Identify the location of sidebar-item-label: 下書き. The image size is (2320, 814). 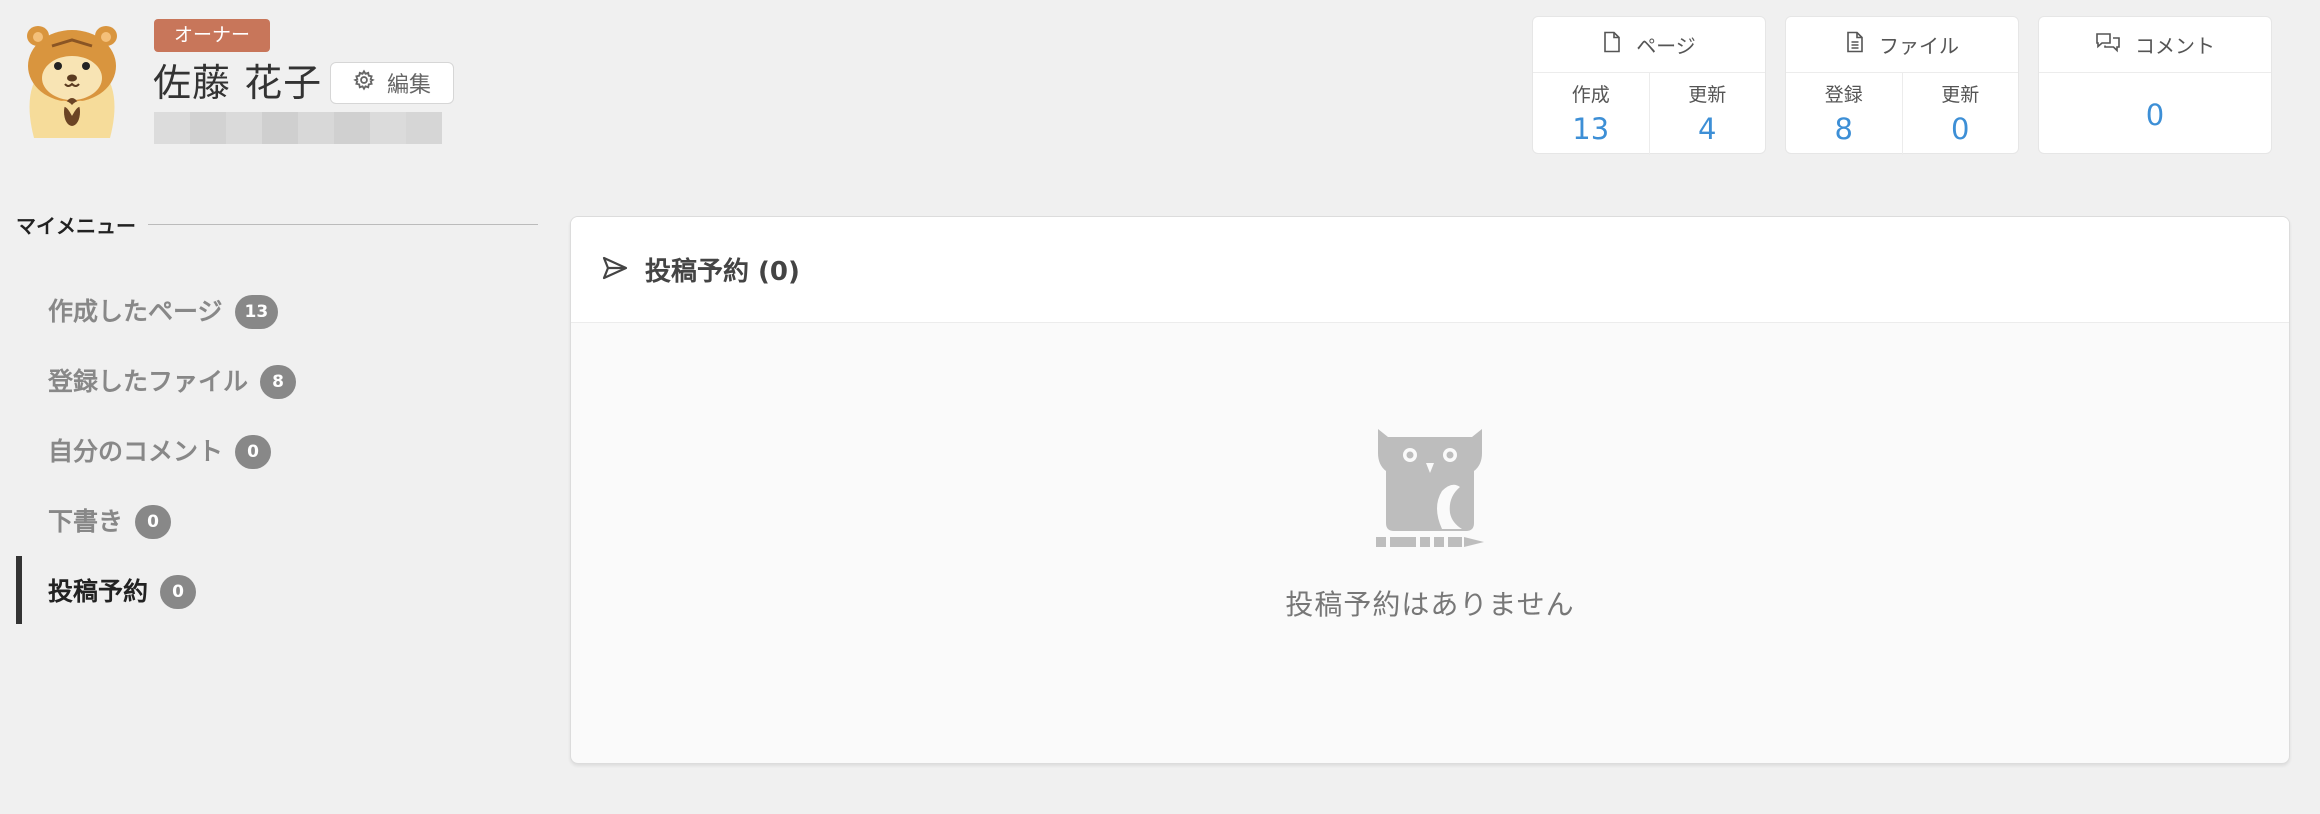
(86, 521).